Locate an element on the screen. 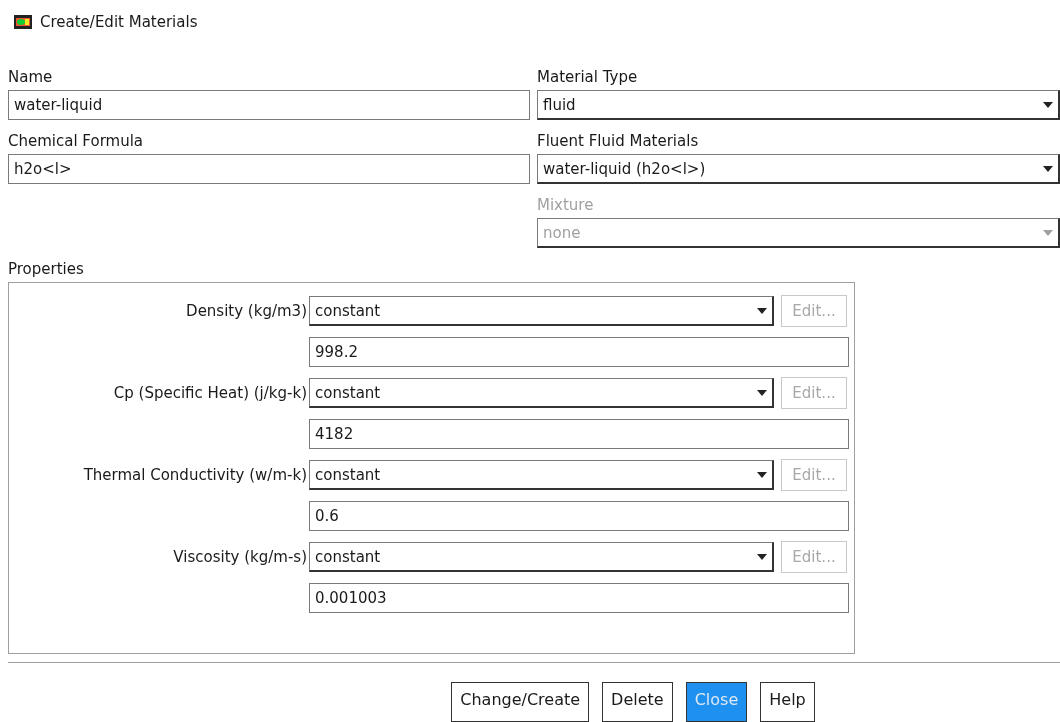  section-label: Properties is located at coordinates (46, 270).